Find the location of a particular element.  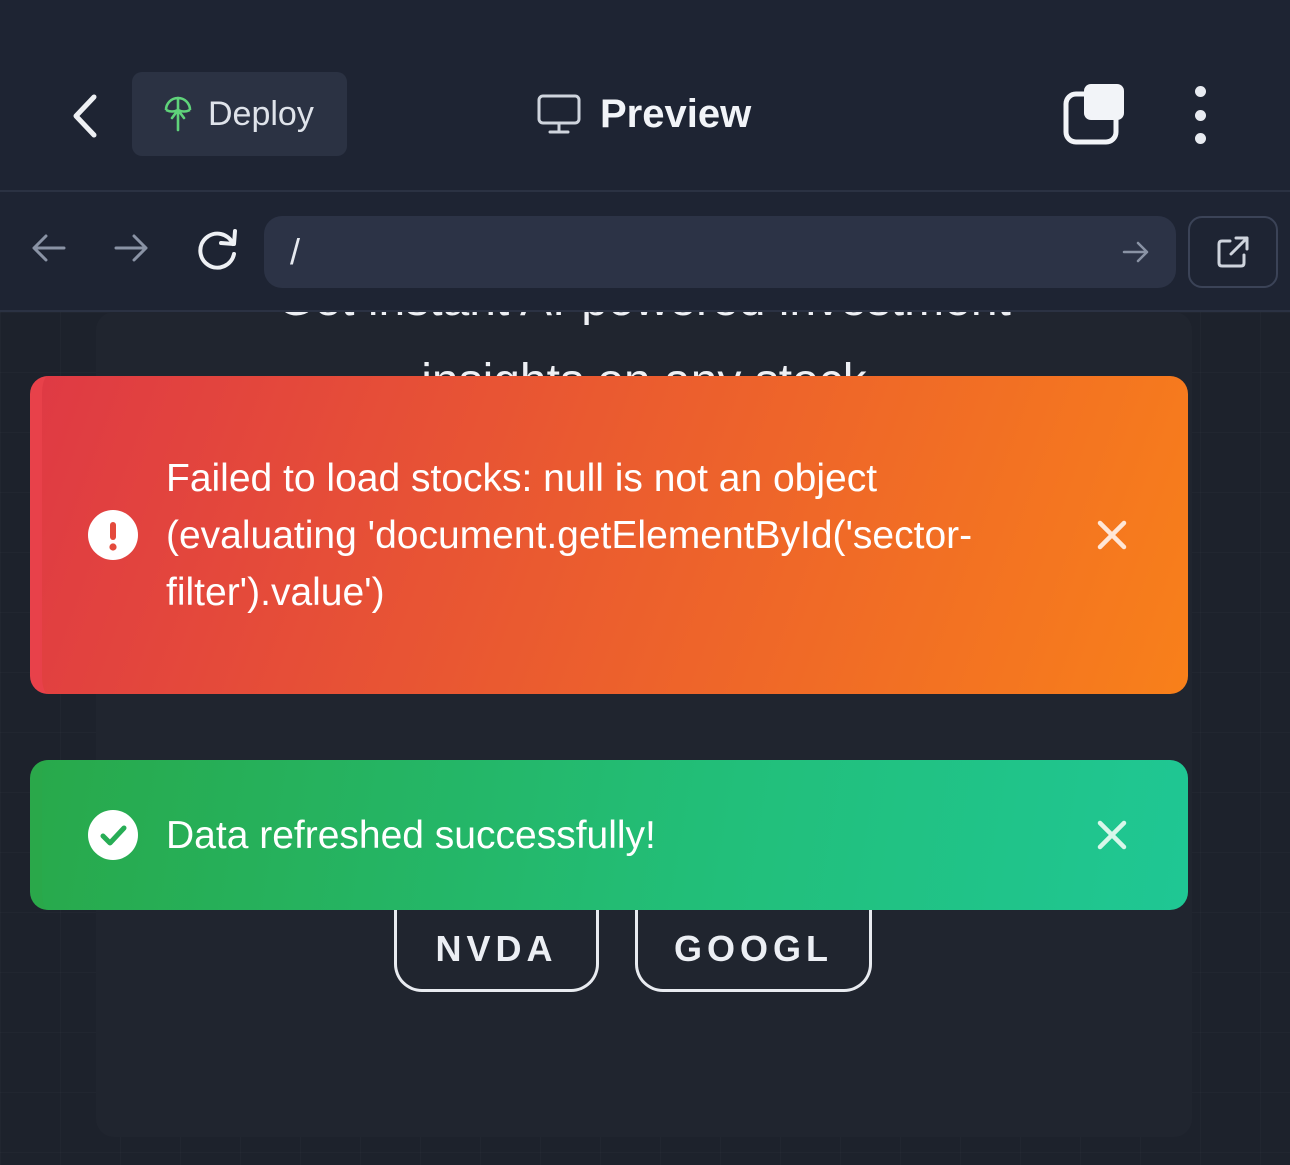

chevron-left-icon is located at coordinates (85, 116).